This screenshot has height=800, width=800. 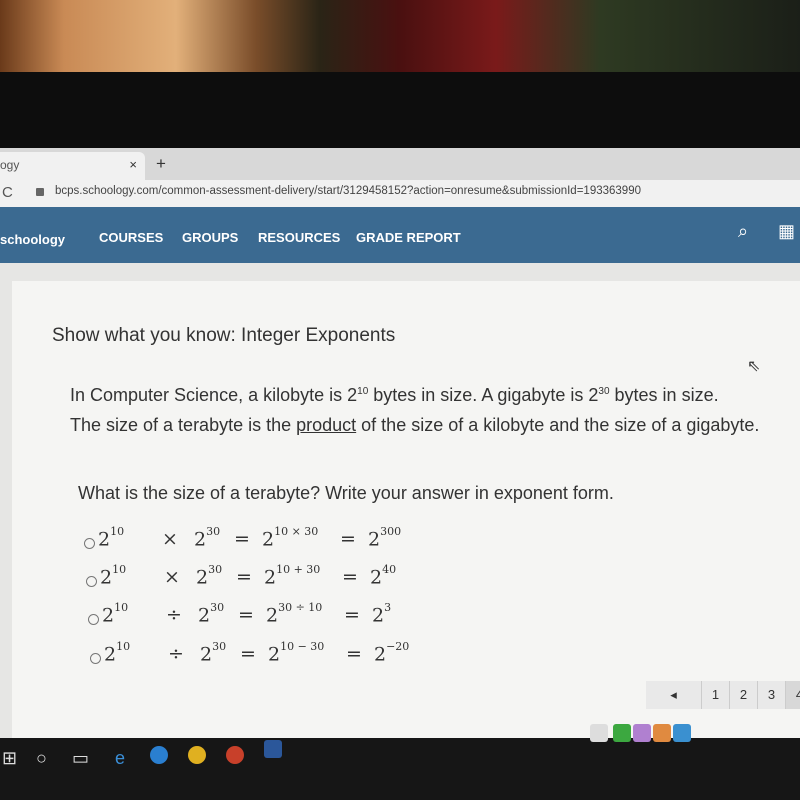 What do you see at coordinates (80, 758) in the screenshot?
I see `task-view-icon: ▭` at bounding box center [80, 758].